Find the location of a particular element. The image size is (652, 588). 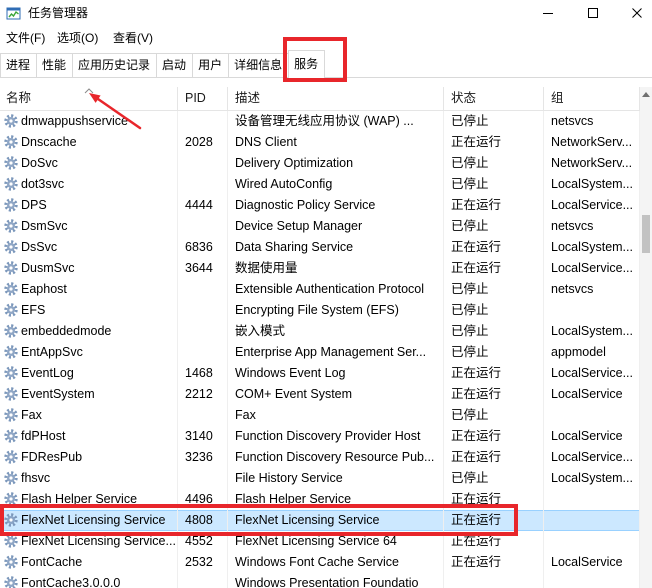

minimize-button is located at coordinates (547, 13).